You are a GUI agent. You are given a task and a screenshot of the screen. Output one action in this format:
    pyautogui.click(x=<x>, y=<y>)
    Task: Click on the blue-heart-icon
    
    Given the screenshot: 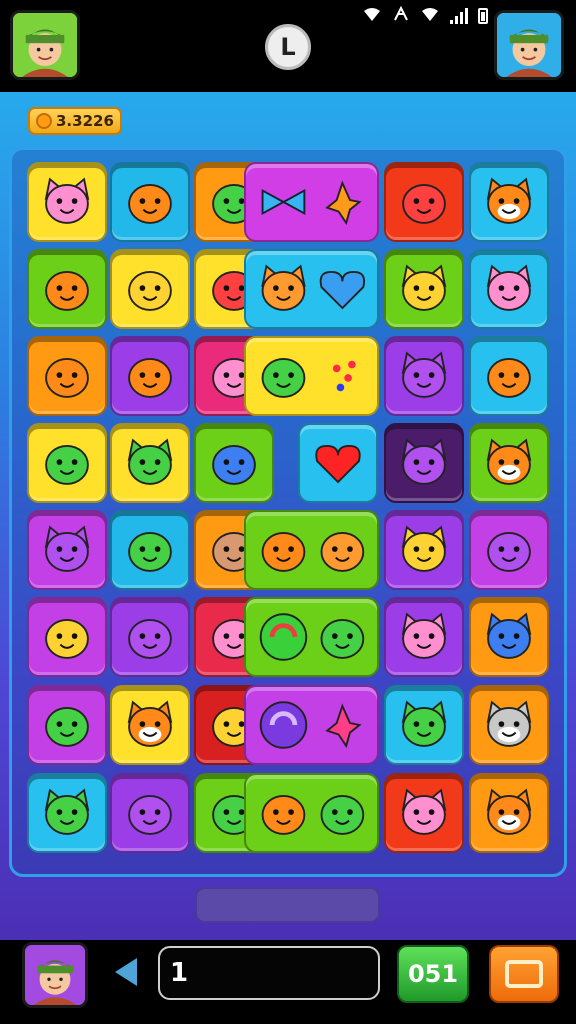 What is the action you would take?
    pyautogui.click(x=342, y=290)
    